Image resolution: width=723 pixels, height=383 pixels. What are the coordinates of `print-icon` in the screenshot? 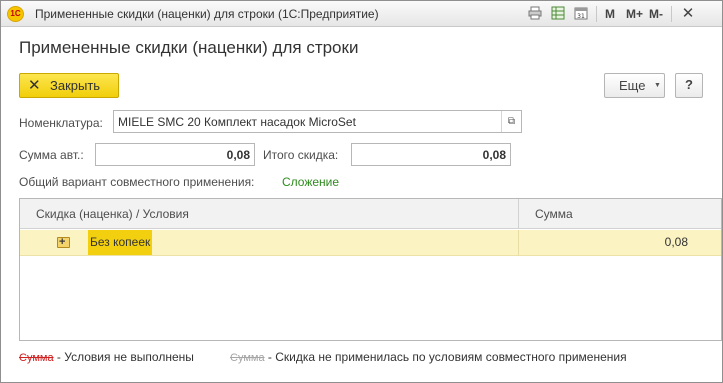 It's located at (535, 14).